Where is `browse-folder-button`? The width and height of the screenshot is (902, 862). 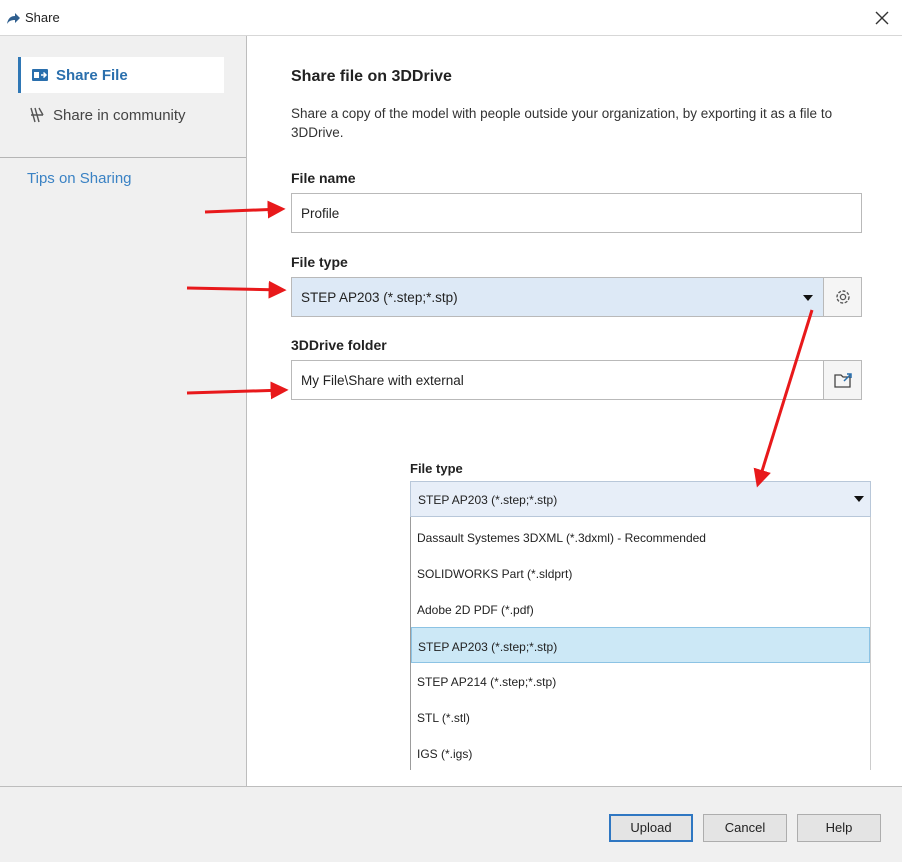 browse-folder-button is located at coordinates (842, 380).